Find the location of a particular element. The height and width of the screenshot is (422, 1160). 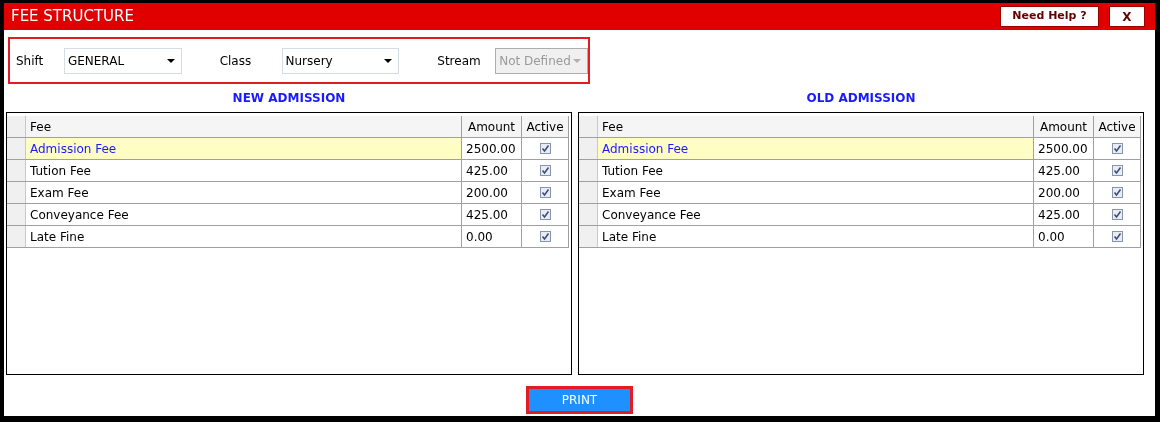

close-button: X is located at coordinates (1127, 16).